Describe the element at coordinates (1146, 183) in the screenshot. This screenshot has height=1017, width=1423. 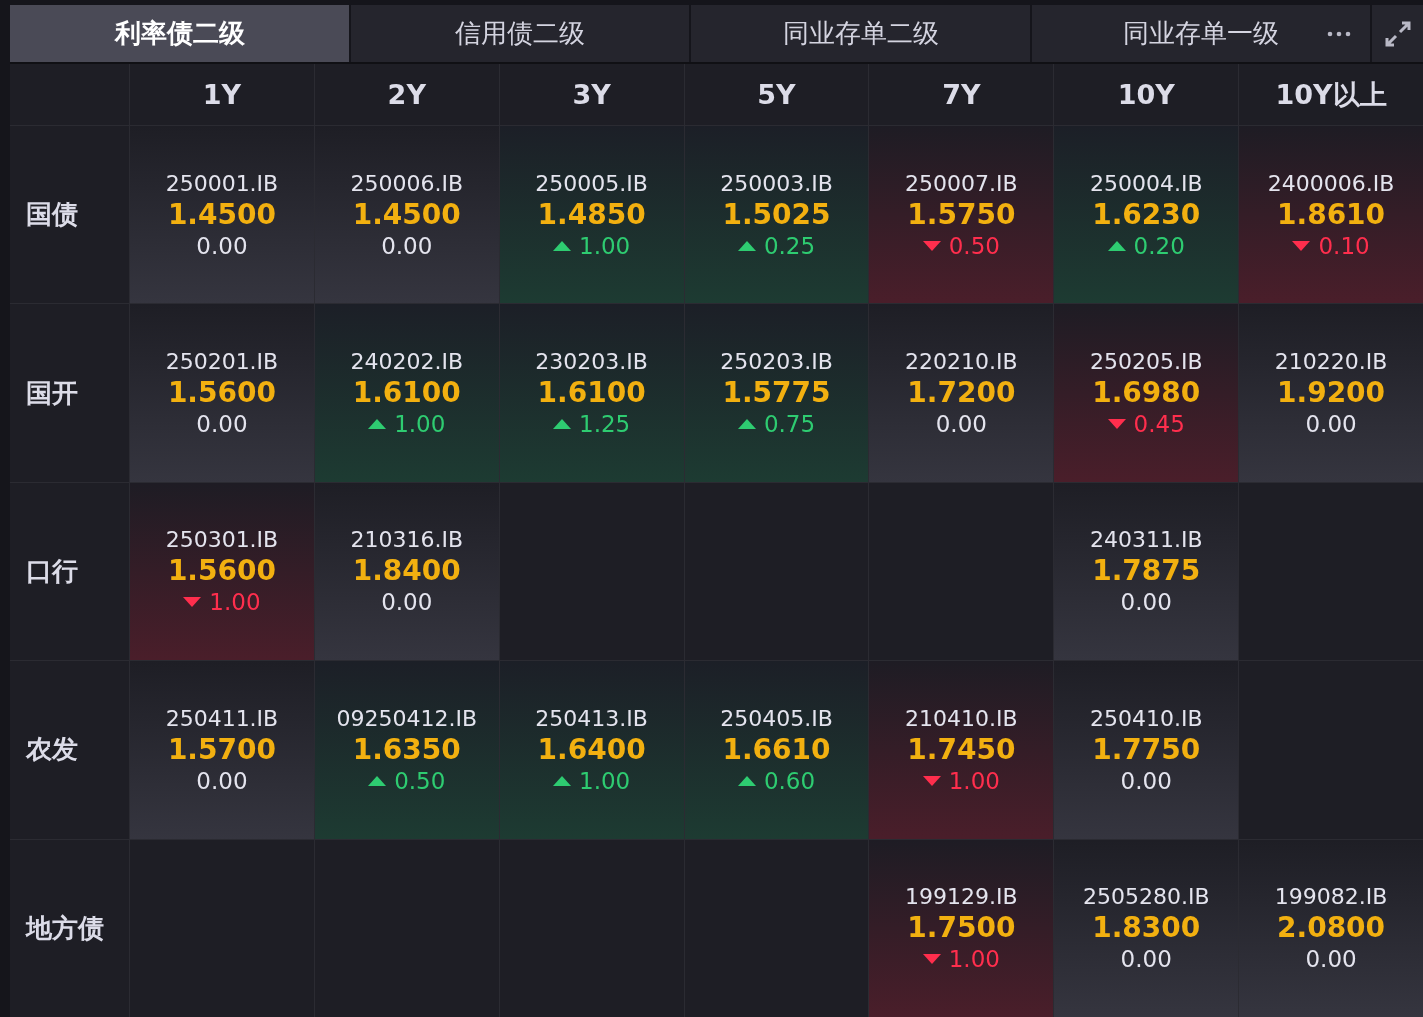
I see `bond-code: 250004.IB` at that location.